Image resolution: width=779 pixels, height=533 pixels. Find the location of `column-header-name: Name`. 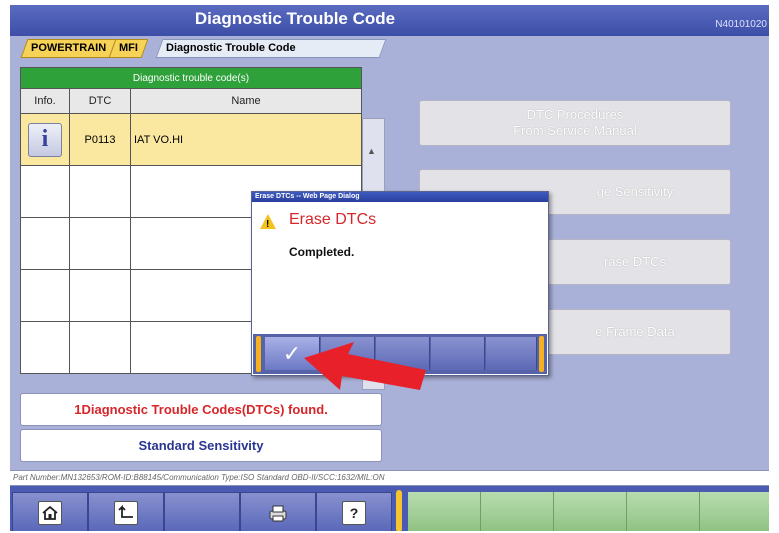

column-header-name: Name is located at coordinates (246, 101).